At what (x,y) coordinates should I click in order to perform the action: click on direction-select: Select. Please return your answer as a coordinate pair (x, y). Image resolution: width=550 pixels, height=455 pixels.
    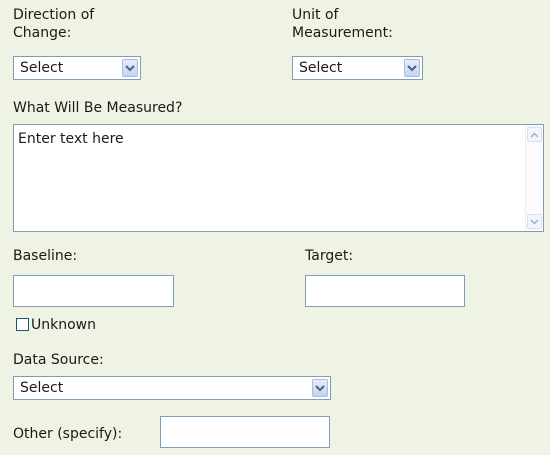
    Looking at the image, I should click on (77, 68).